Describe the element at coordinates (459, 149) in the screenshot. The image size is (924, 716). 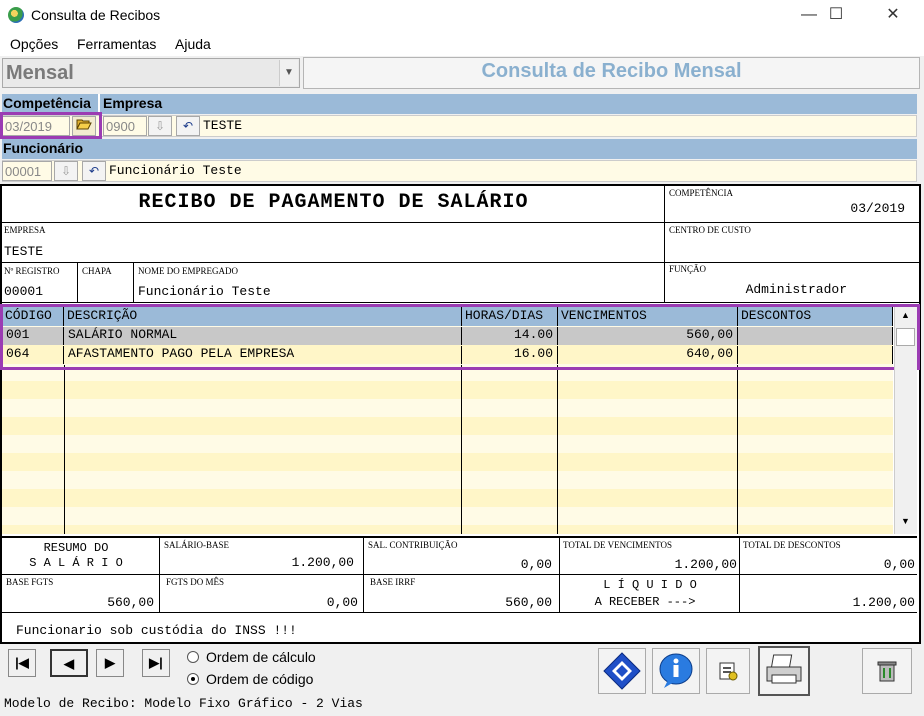
I see `funcionario-header-bar` at that location.